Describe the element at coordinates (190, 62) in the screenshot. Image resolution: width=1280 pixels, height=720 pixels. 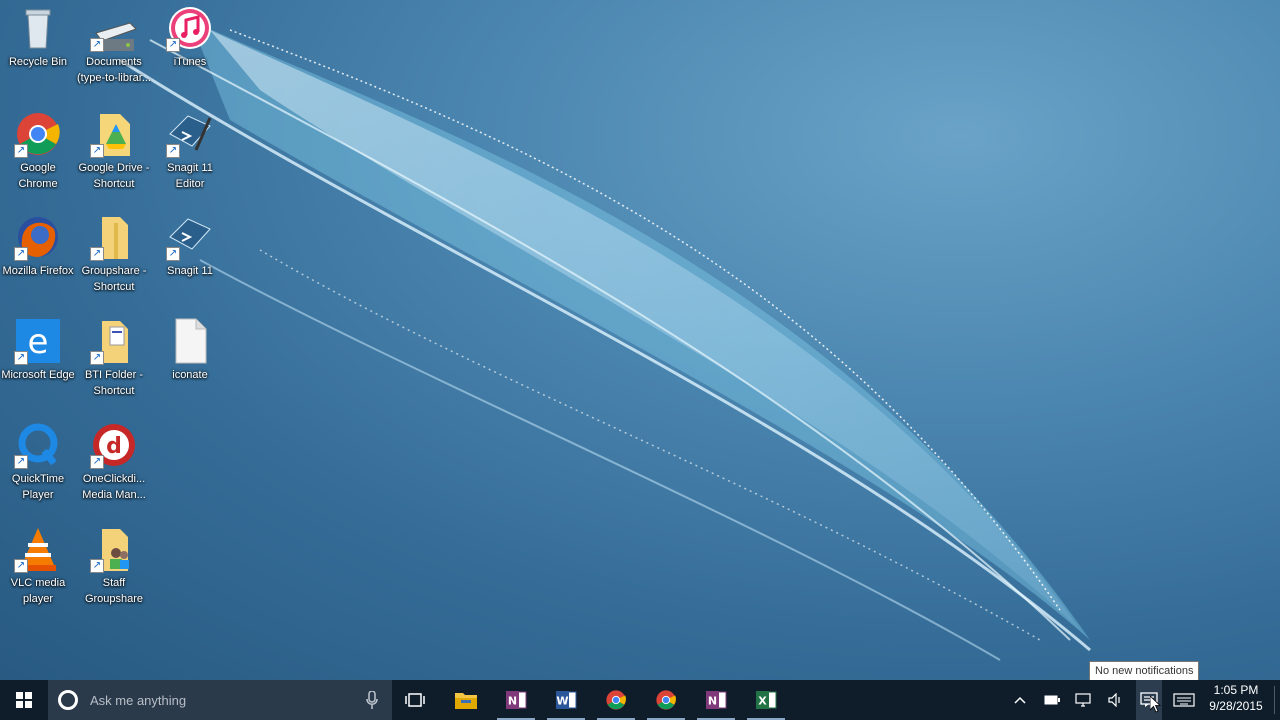
I see `desktop-icon-label: iTunes` at that location.